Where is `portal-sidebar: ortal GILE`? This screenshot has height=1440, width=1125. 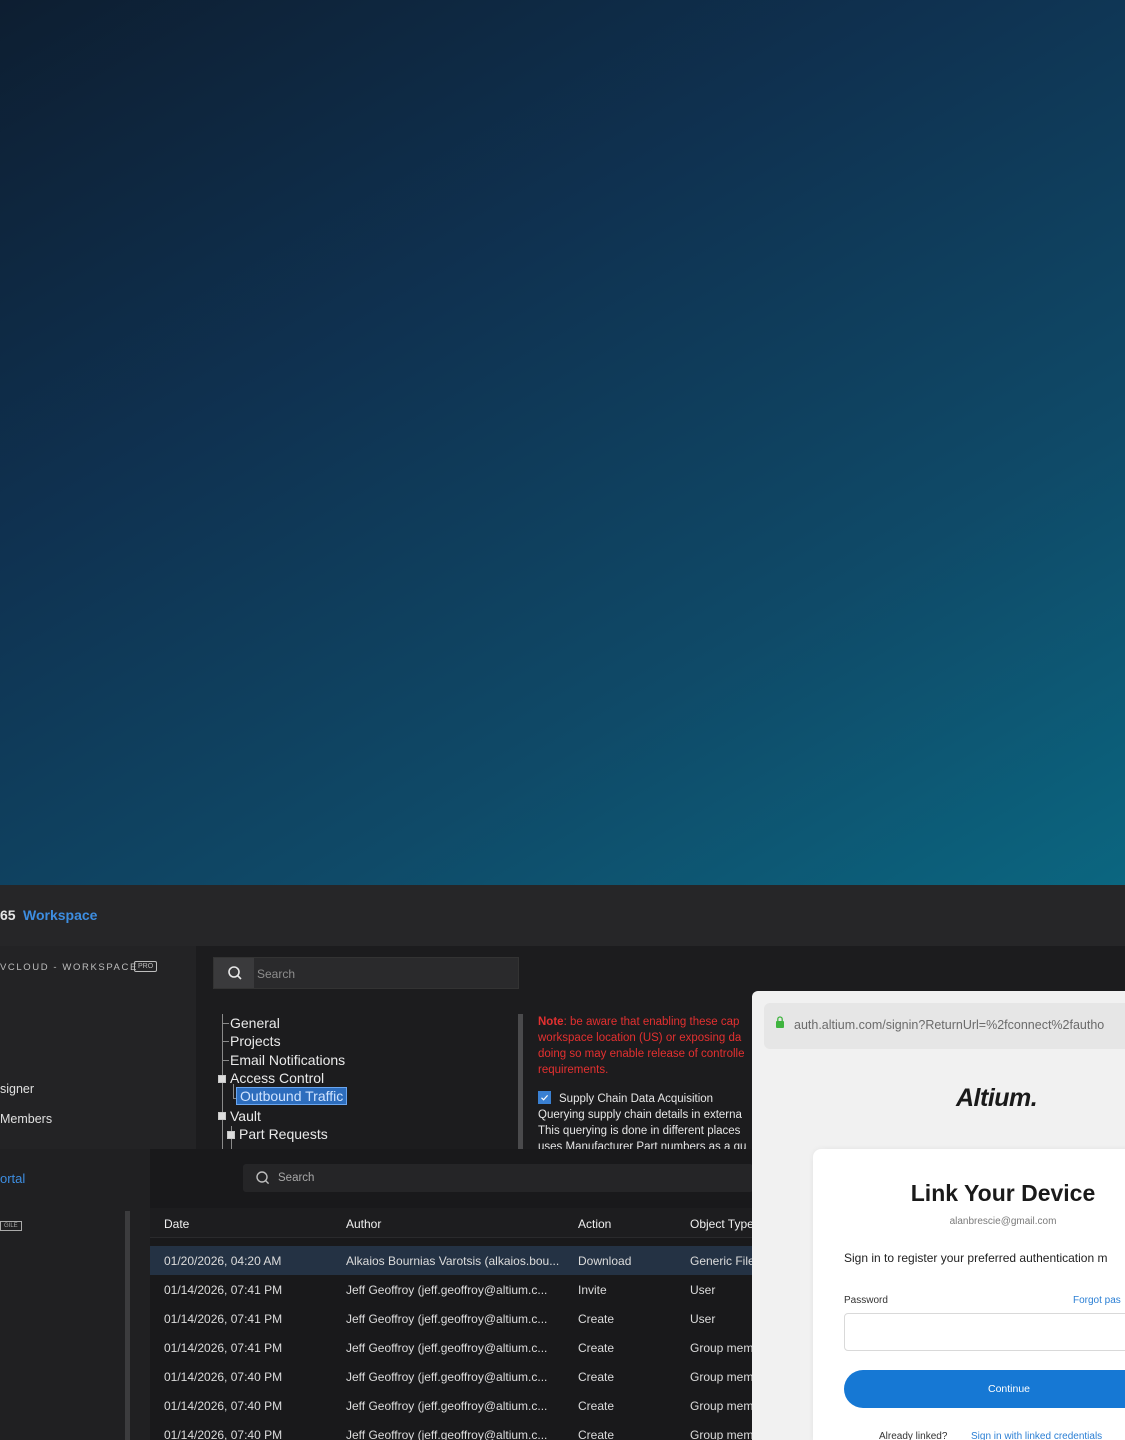 portal-sidebar: ortal GILE is located at coordinates (75, 1294).